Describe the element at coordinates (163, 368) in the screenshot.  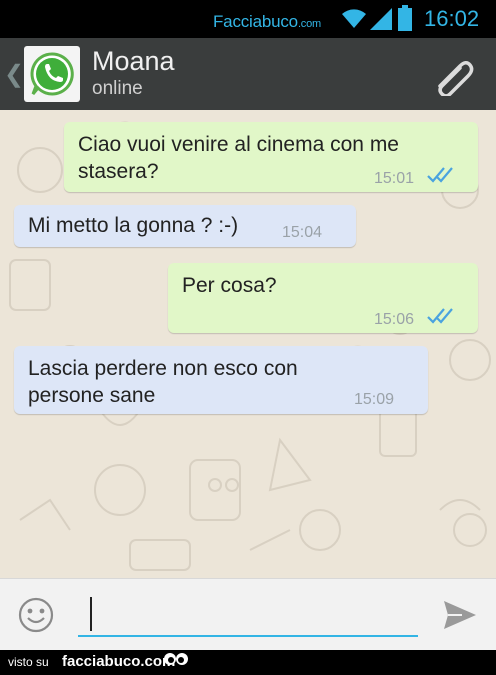
I see `message-text: Lascia perdere non esco con` at that location.